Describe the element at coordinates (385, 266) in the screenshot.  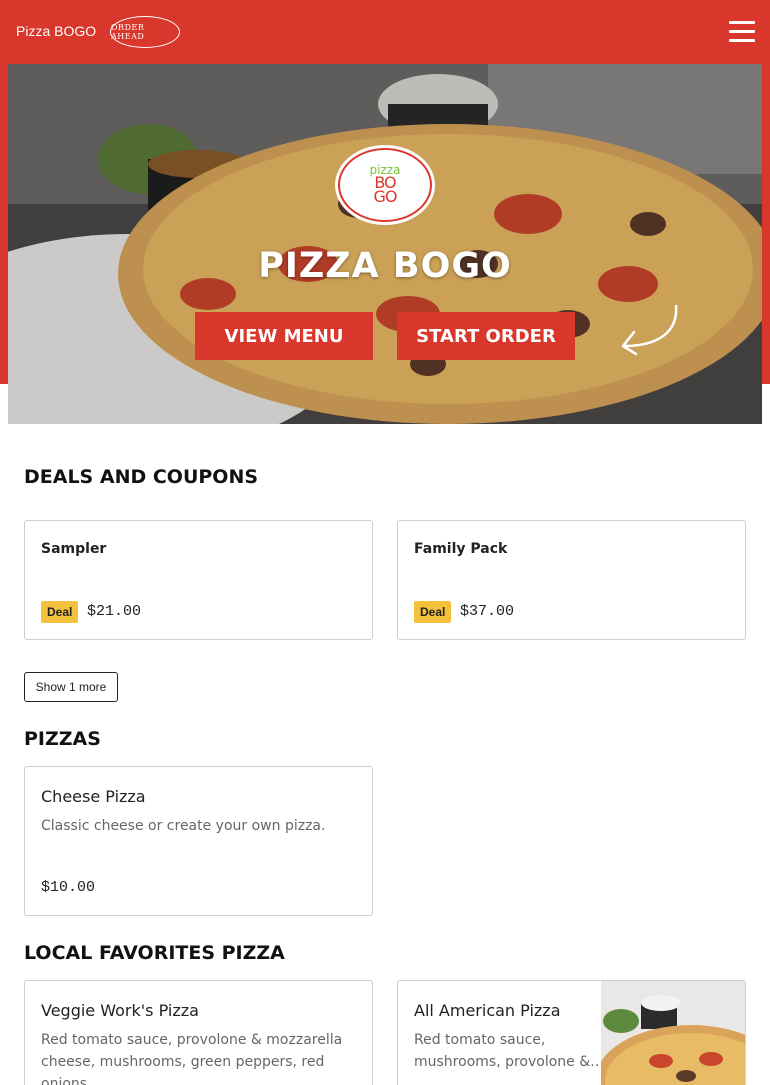
I see `hero-title: PIZZA BOGO` at that location.